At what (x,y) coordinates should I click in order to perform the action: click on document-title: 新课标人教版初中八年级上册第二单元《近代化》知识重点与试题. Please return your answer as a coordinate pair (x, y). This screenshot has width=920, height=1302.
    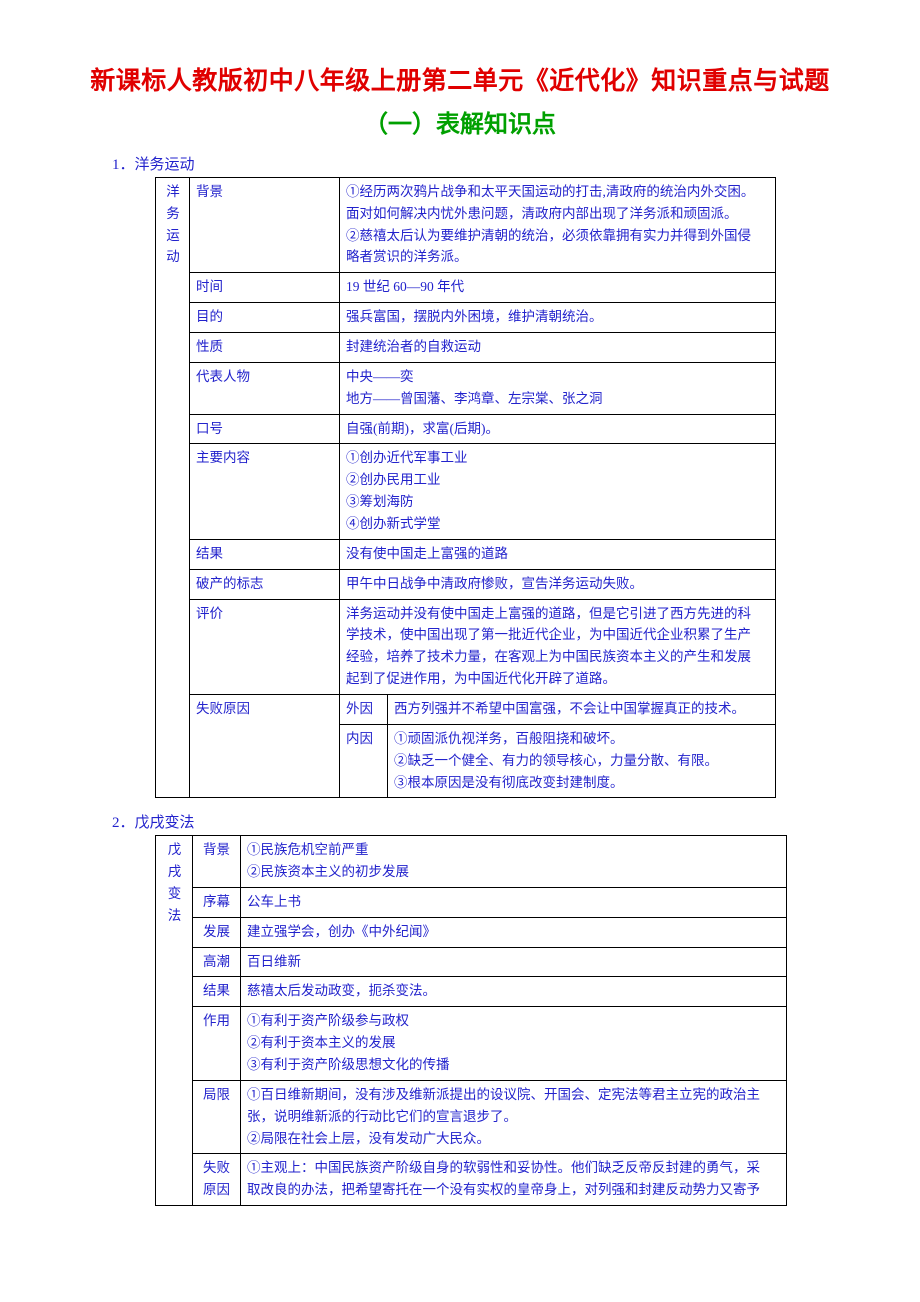
    Looking at the image, I should click on (460, 81).